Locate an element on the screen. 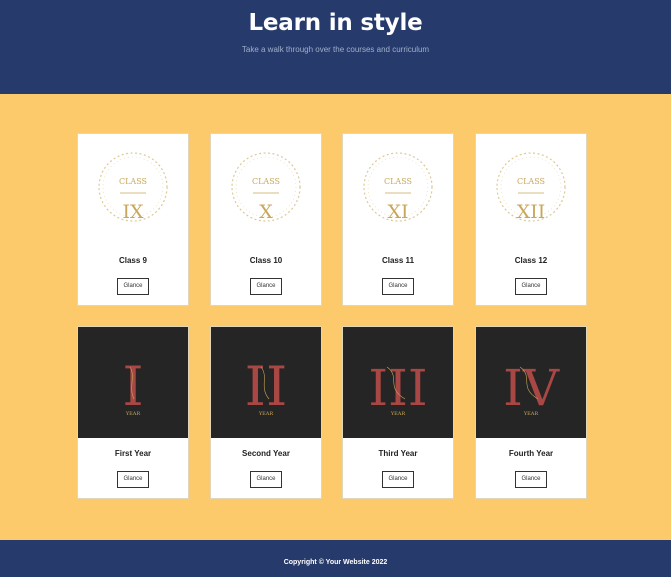 Image resolution: width=671 pixels, height=577 pixels. class-wreath-illustration: CLASS XI is located at coordinates (398, 187).